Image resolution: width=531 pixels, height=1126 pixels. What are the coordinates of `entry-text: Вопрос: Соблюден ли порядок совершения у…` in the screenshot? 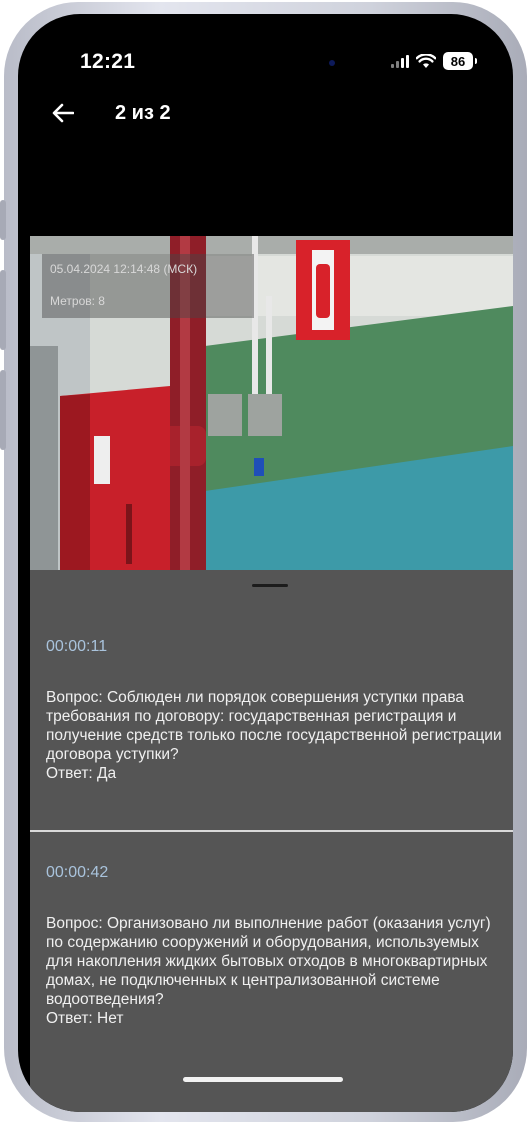 It's located at (274, 735).